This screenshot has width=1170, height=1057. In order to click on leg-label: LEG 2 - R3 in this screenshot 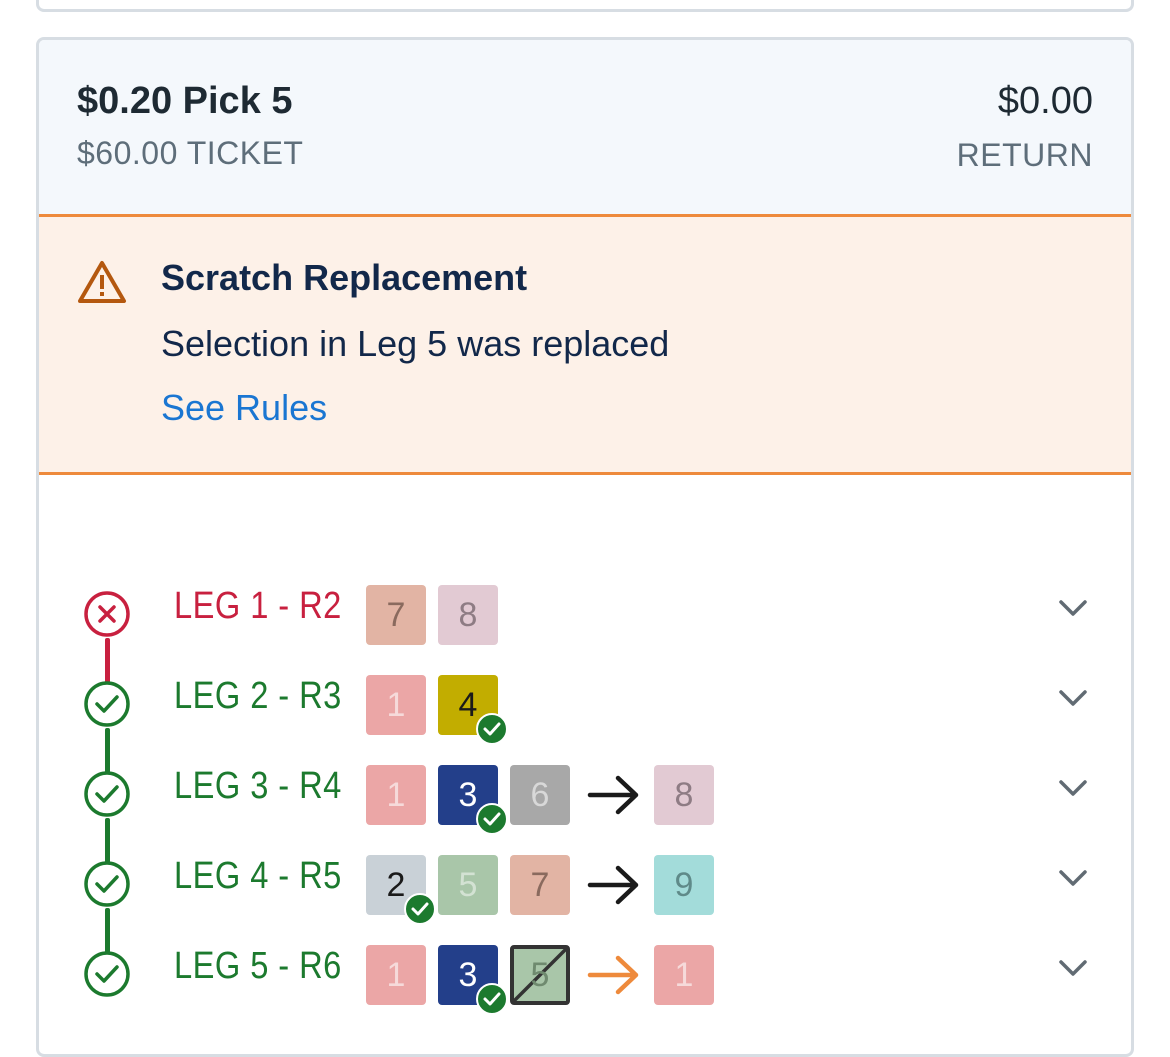, I will do `click(258, 696)`.